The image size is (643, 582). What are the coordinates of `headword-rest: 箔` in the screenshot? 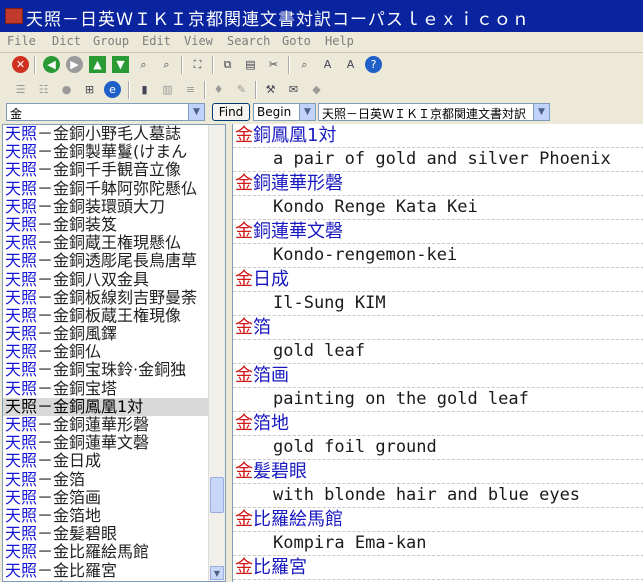 It's located at (262, 327).